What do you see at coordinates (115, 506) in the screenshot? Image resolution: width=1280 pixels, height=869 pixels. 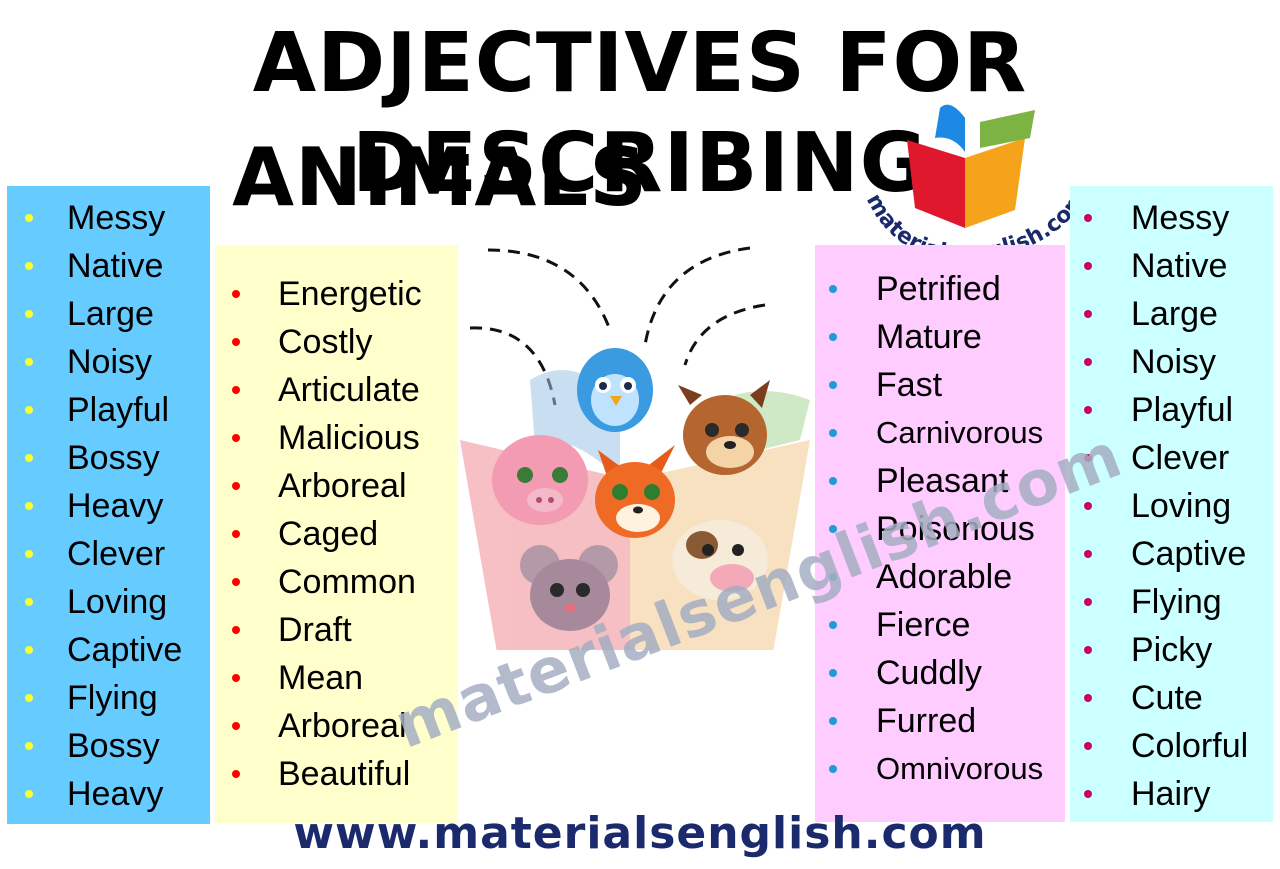 I see `adjective-label: Heavy` at bounding box center [115, 506].